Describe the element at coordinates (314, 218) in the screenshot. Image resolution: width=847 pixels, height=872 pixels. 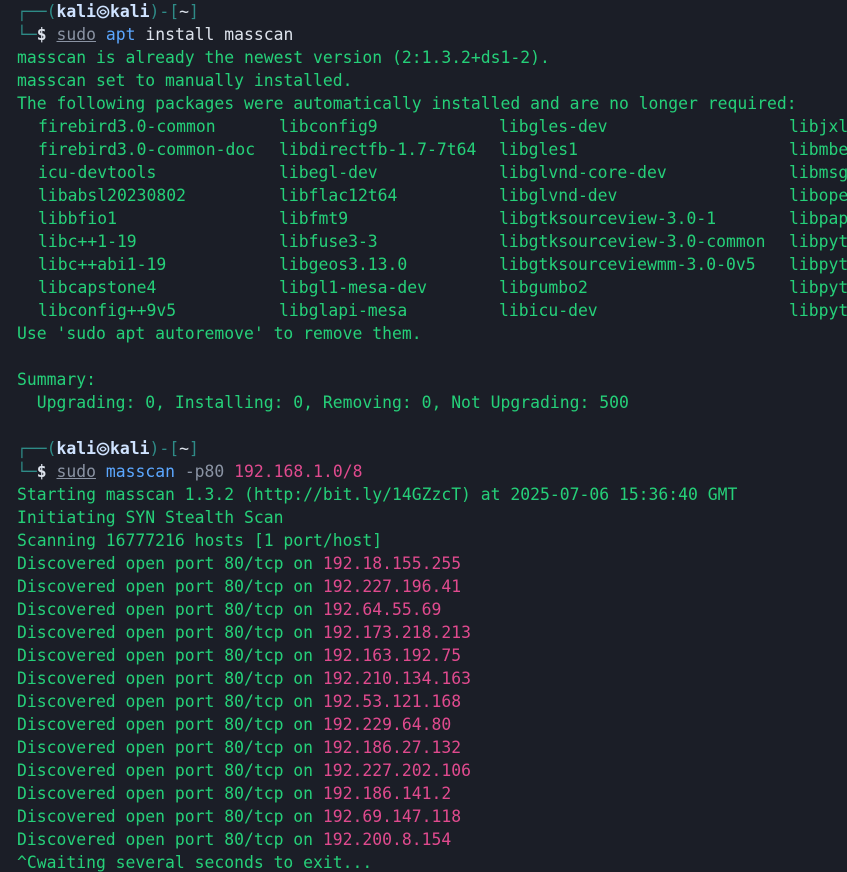
I see `package-item: libfmt9` at that location.